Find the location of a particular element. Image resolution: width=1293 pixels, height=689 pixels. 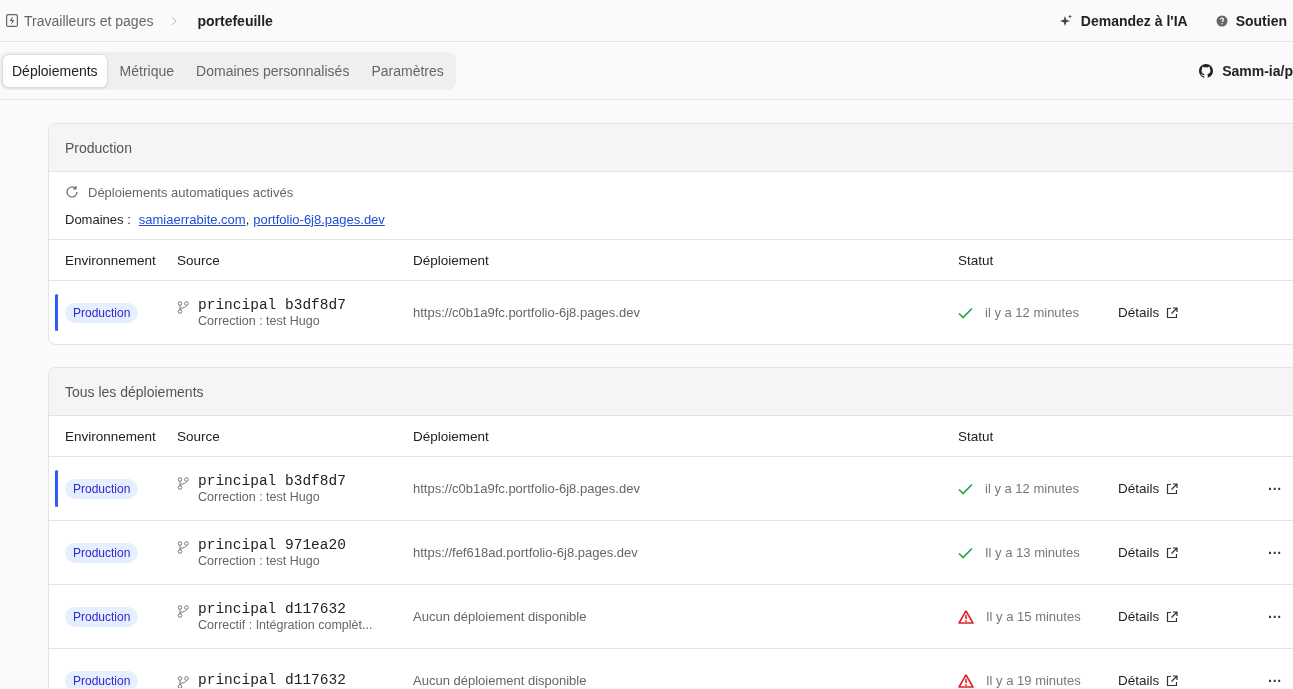

branch-commit: principal 971ea20 is located at coordinates (272, 545).